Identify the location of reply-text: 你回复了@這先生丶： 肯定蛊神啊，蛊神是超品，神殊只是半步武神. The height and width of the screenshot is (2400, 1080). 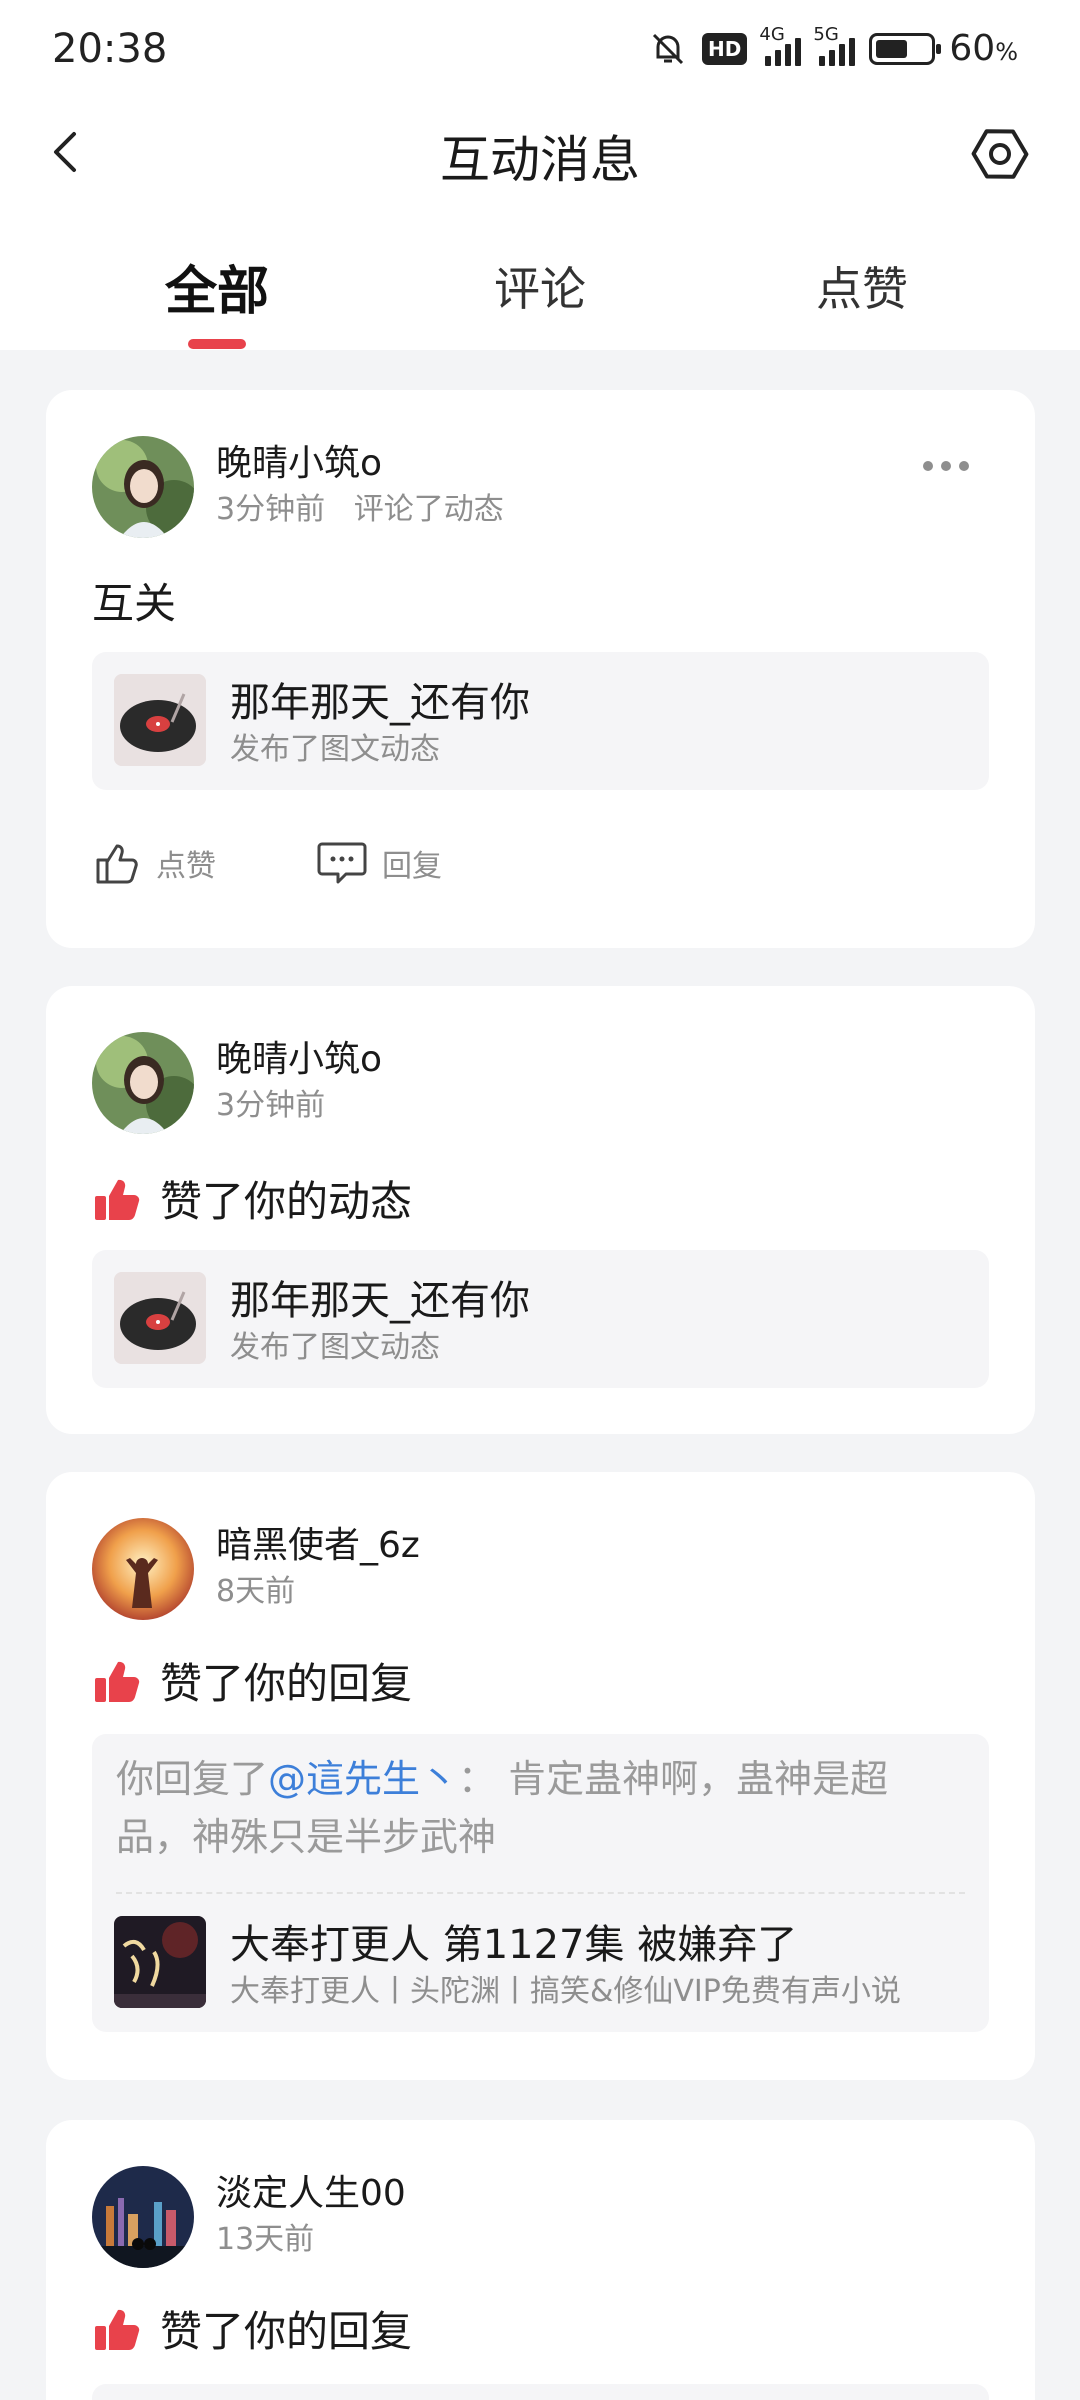
(502, 1808).